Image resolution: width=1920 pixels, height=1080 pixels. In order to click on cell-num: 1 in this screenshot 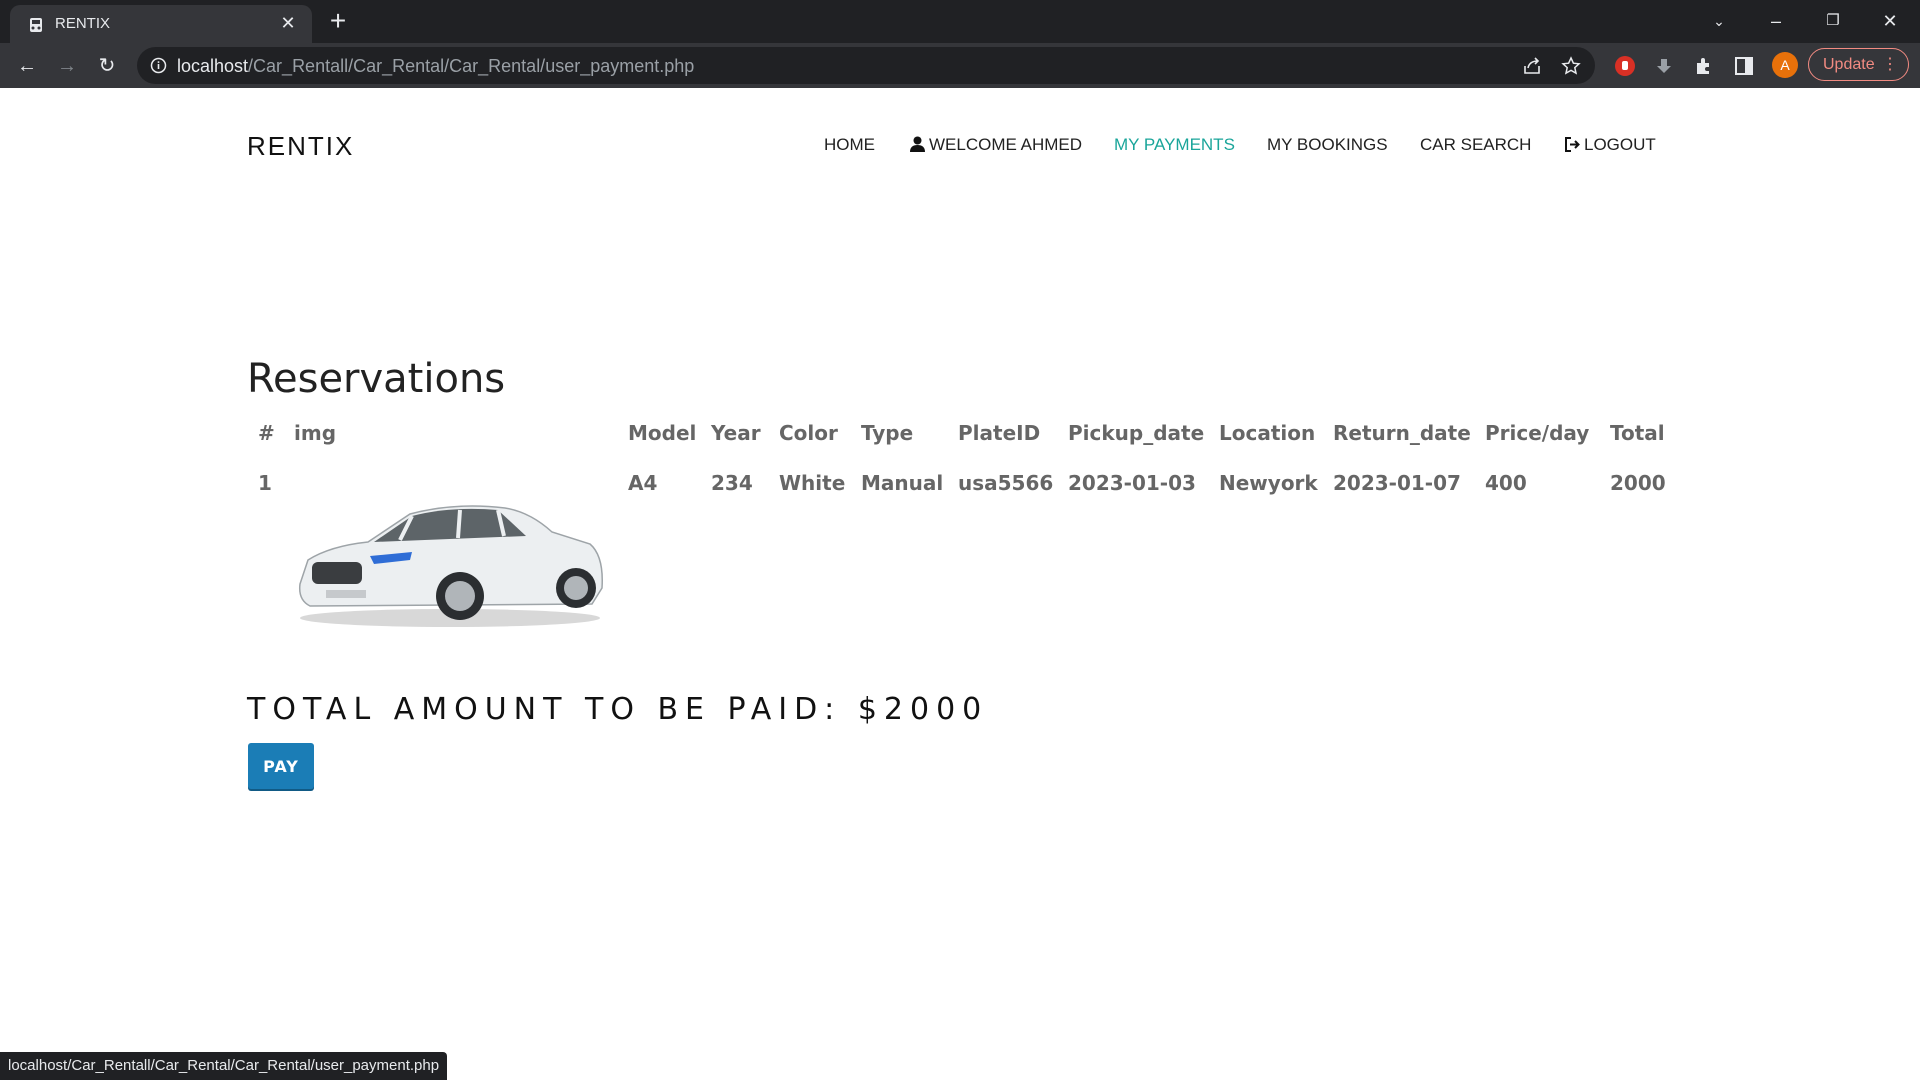, I will do `click(265, 483)`.